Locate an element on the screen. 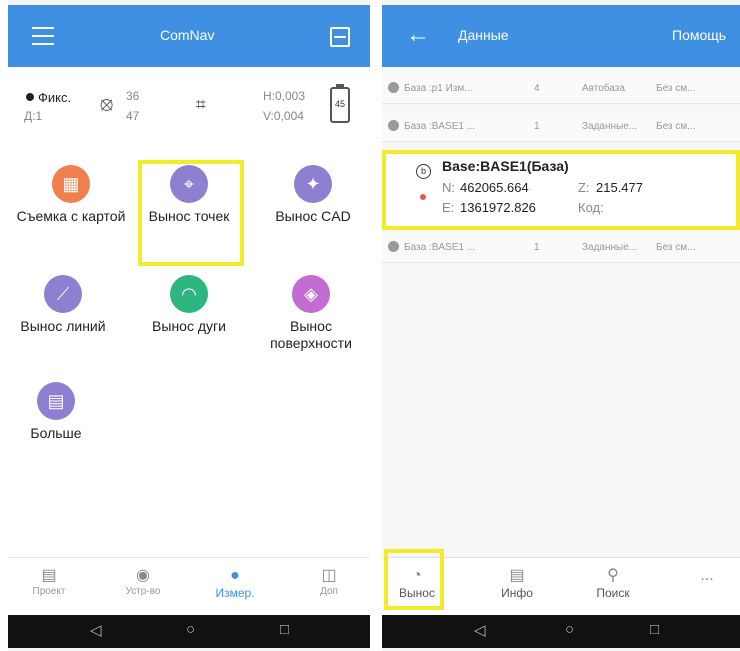  network-icon: ⌗ is located at coordinates (201, 105).